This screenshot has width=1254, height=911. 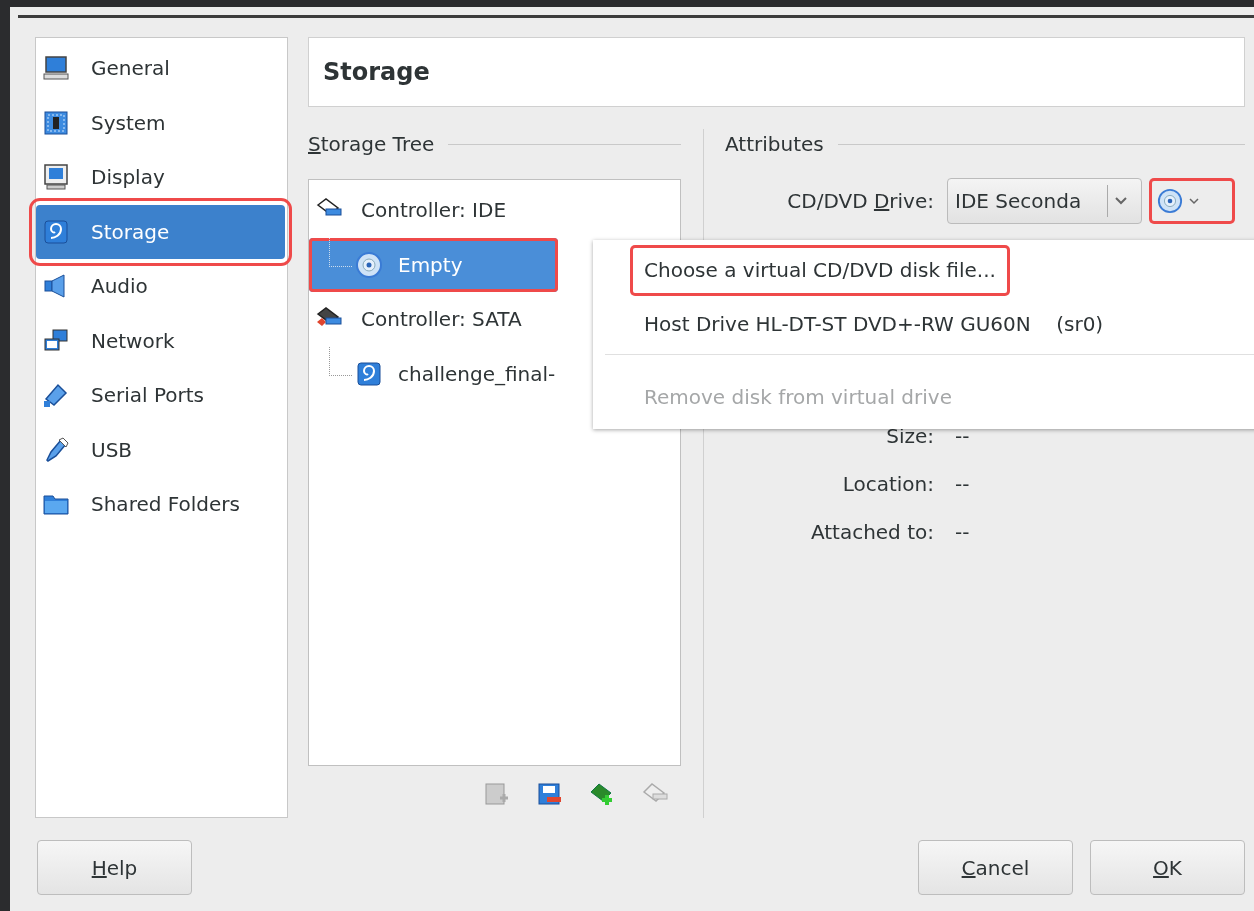 I want to click on field-label: Location:, so click(x=887, y=484).